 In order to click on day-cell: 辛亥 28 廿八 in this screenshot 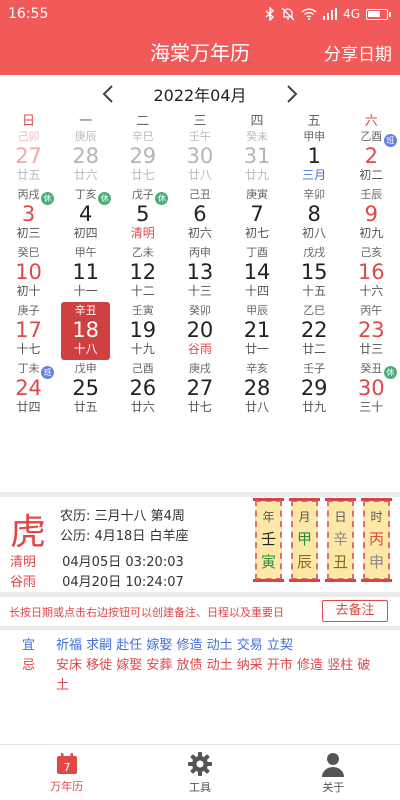, I will do `click(257, 389)`.